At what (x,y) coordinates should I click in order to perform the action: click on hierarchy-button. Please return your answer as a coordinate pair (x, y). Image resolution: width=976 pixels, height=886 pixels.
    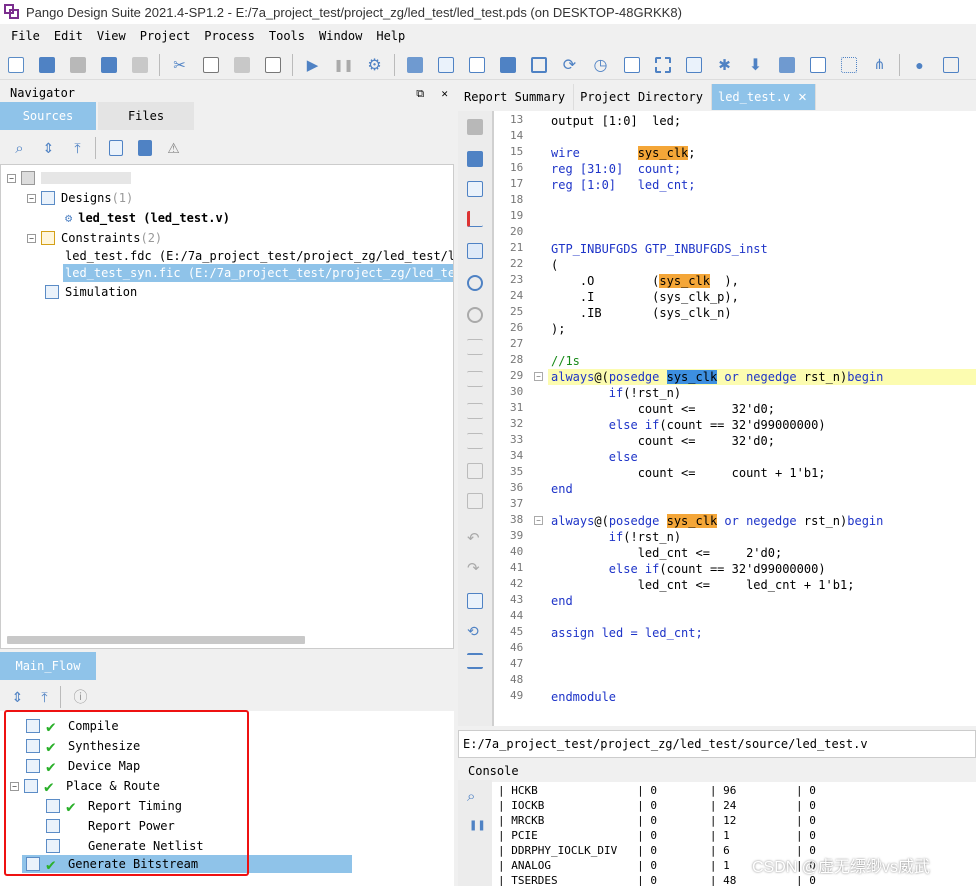
    Looking at the image, I should click on (848, 64).